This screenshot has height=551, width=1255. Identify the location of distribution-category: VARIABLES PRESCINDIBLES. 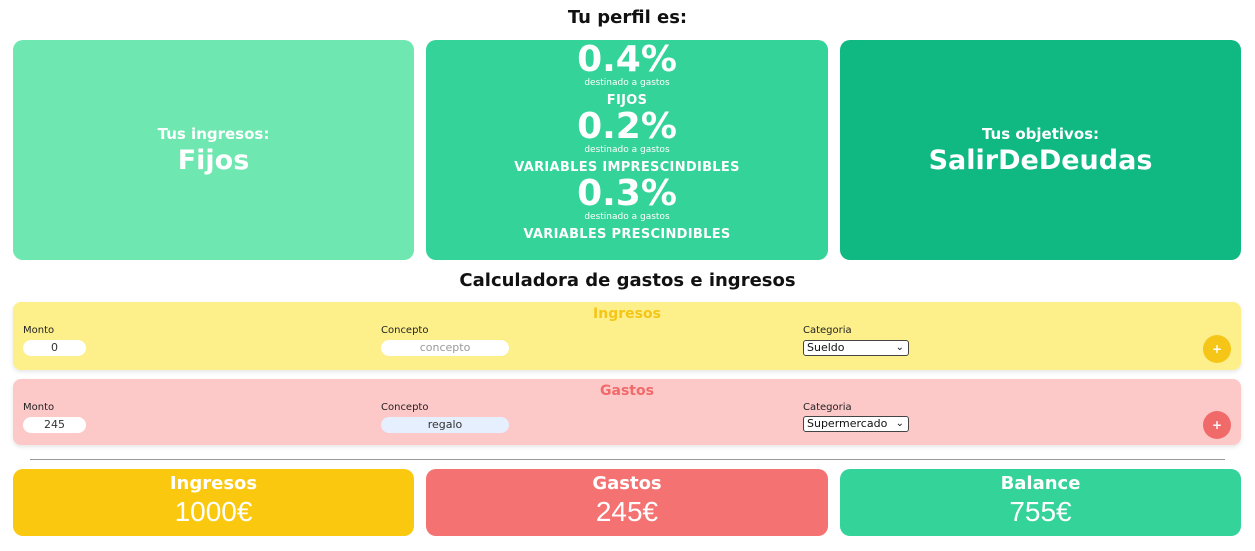
(627, 234).